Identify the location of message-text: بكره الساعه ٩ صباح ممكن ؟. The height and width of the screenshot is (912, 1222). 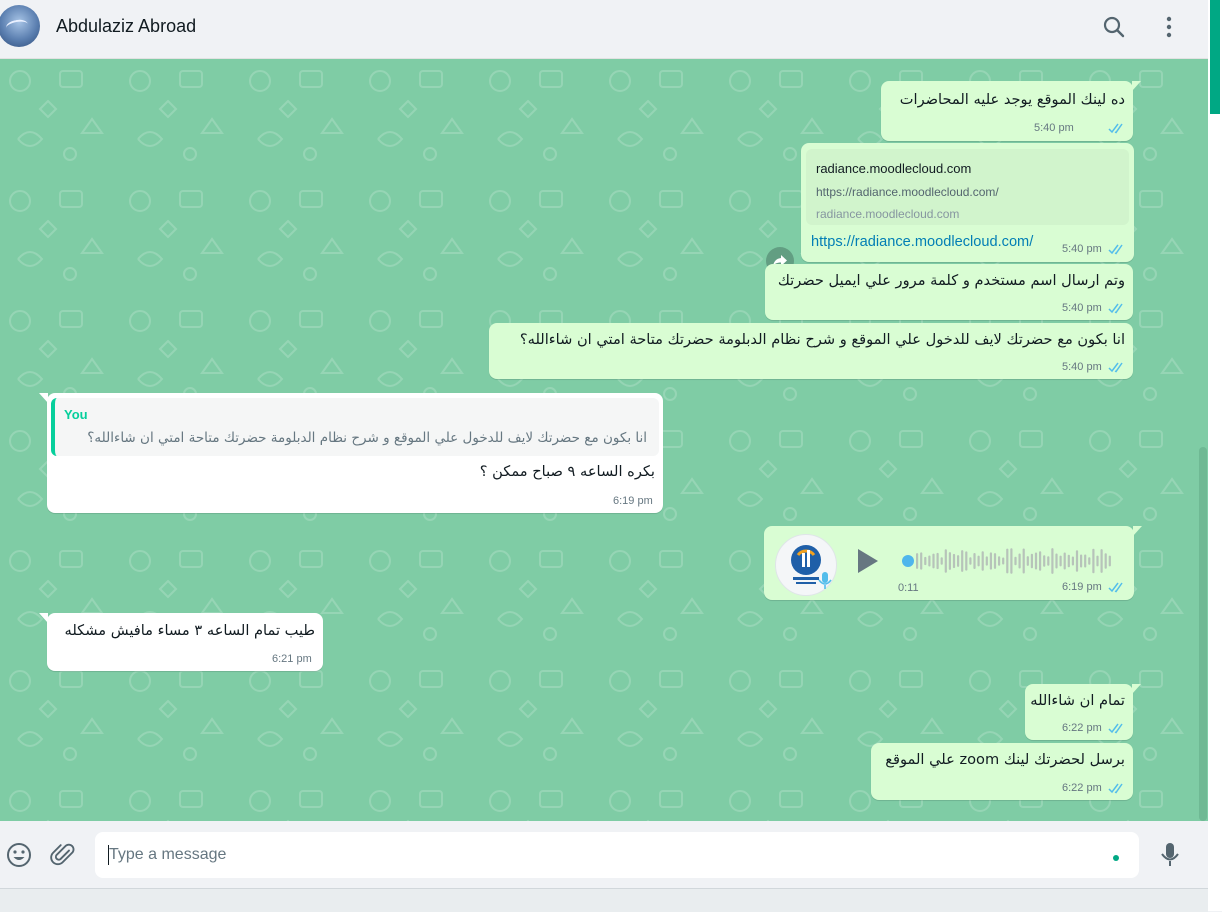
(567, 471).